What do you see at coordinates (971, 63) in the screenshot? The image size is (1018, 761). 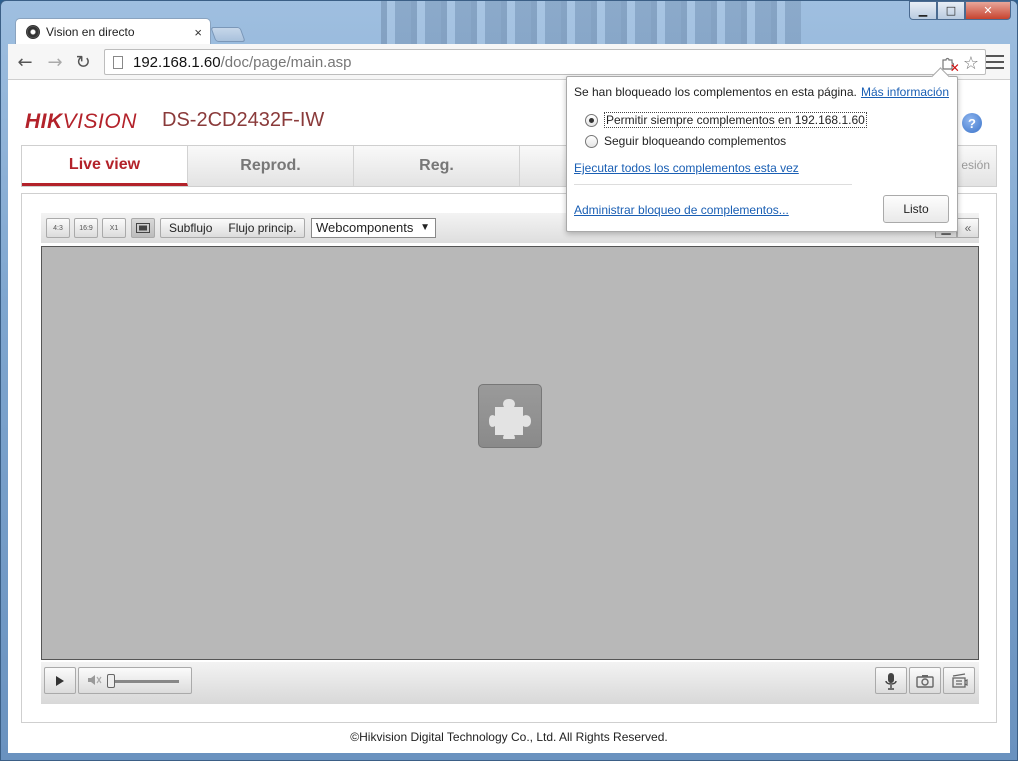 I see `star-icon: ☆` at bounding box center [971, 63].